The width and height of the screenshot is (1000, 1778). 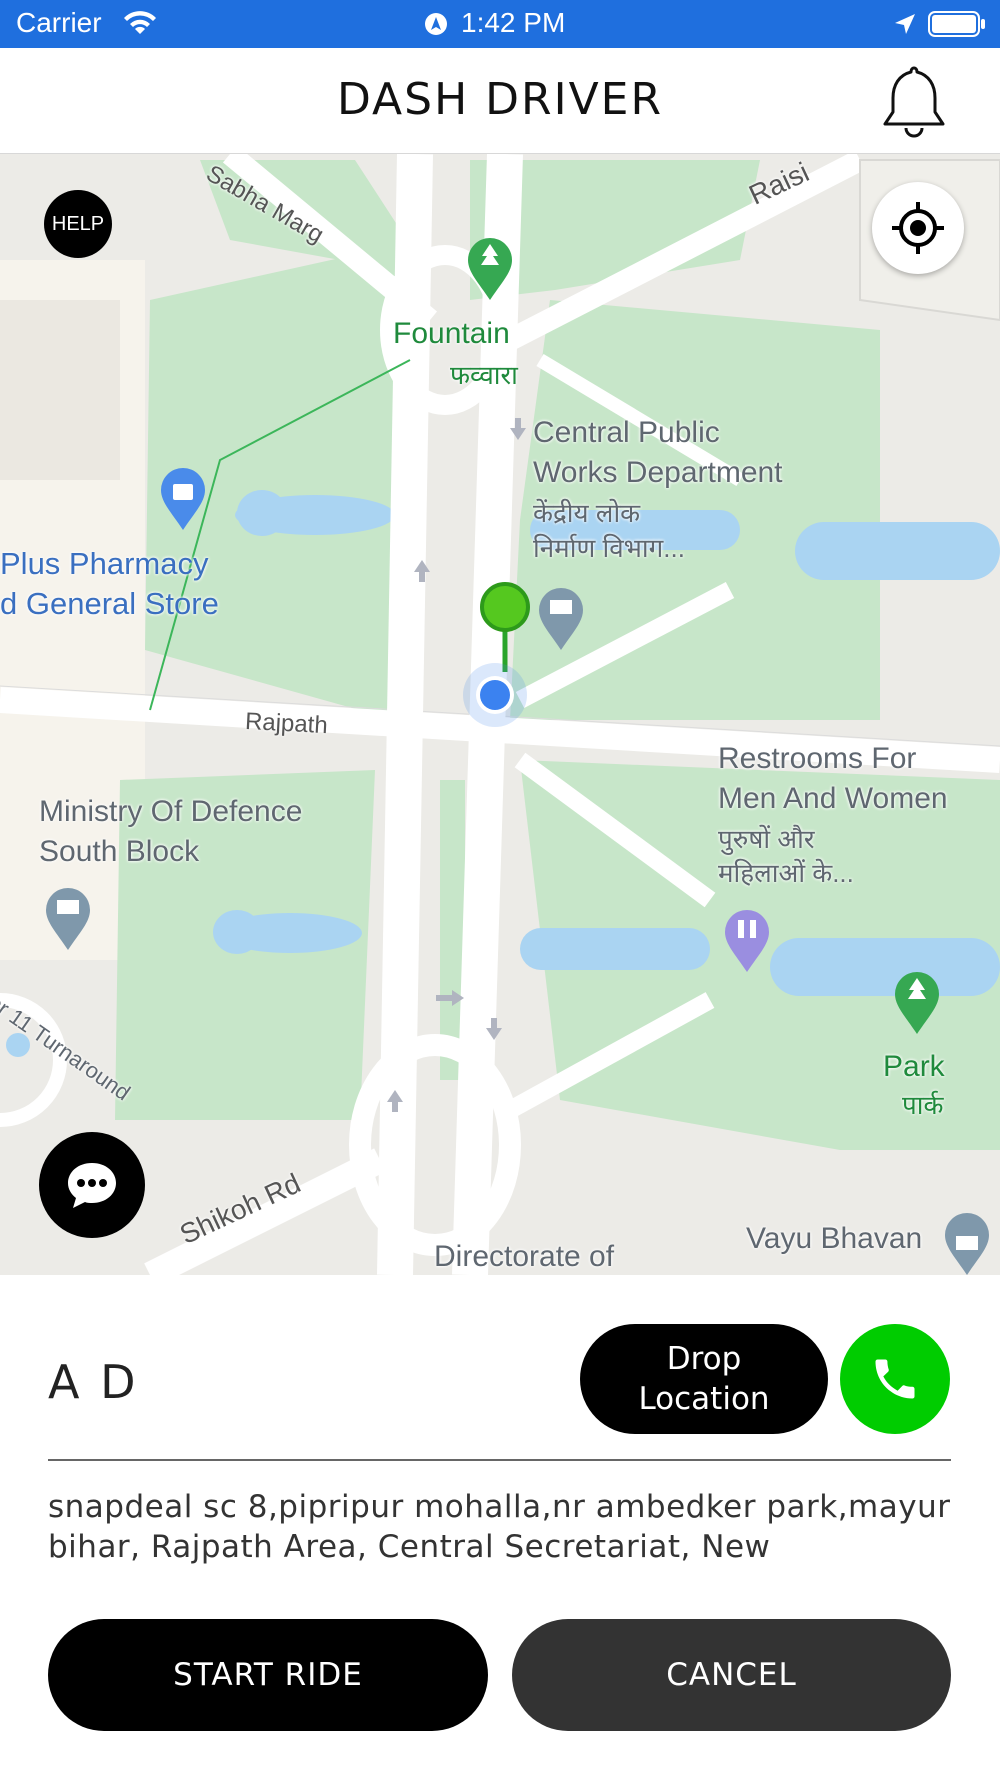 I want to click on drop-location-label-1: Drop, so click(x=704, y=1359).